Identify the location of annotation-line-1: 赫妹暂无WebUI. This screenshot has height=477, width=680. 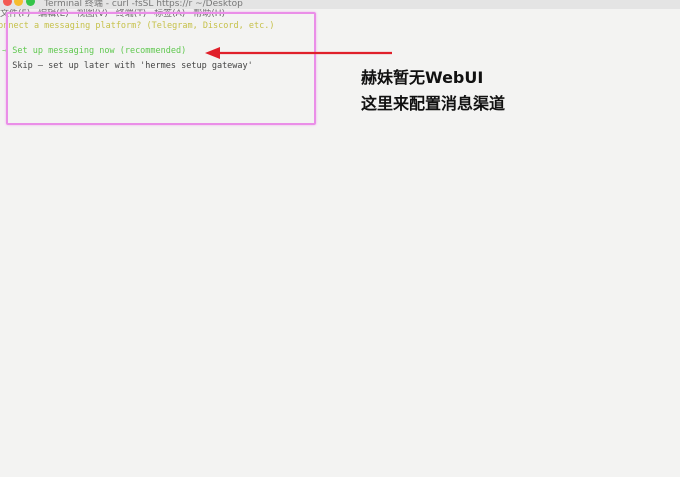
(422, 77).